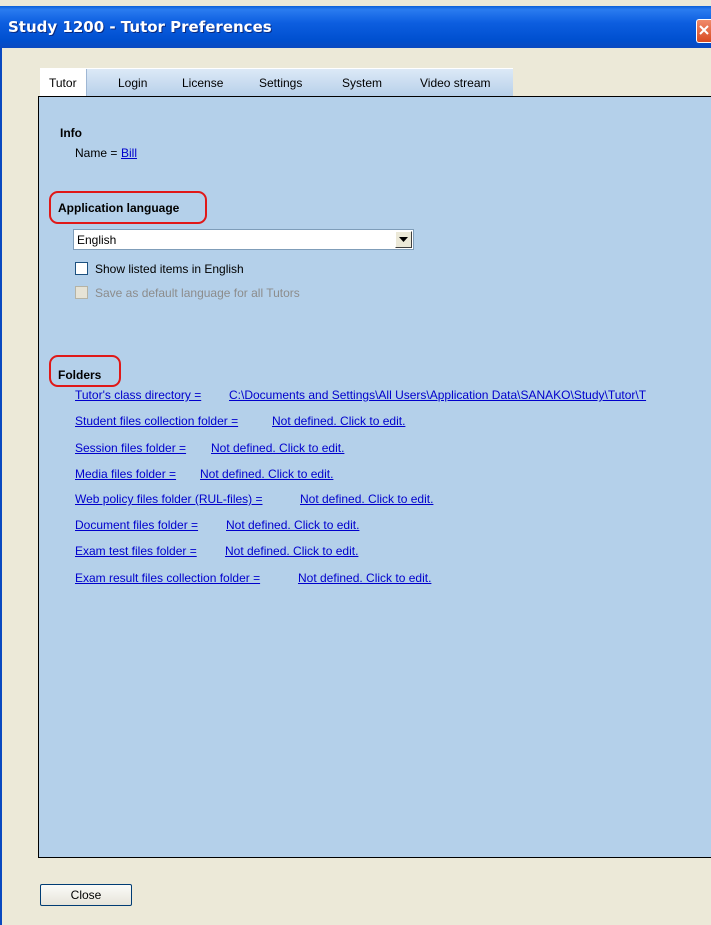 This screenshot has width=711, height=925. What do you see at coordinates (81, 292) in the screenshot?
I see `save-default-checkbox` at bounding box center [81, 292].